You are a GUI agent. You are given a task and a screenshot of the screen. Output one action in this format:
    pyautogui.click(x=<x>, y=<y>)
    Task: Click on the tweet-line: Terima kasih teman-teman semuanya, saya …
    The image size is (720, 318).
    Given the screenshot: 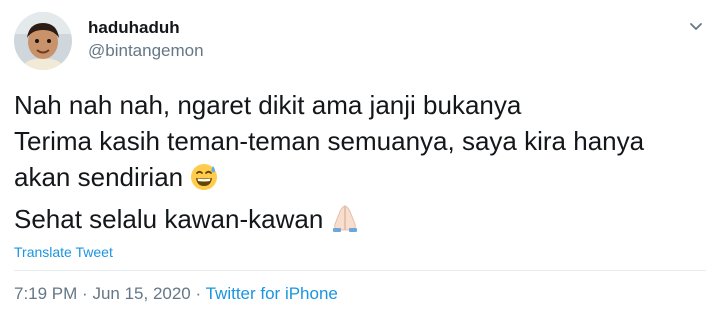 What is the action you would take?
    pyautogui.click(x=329, y=141)
    